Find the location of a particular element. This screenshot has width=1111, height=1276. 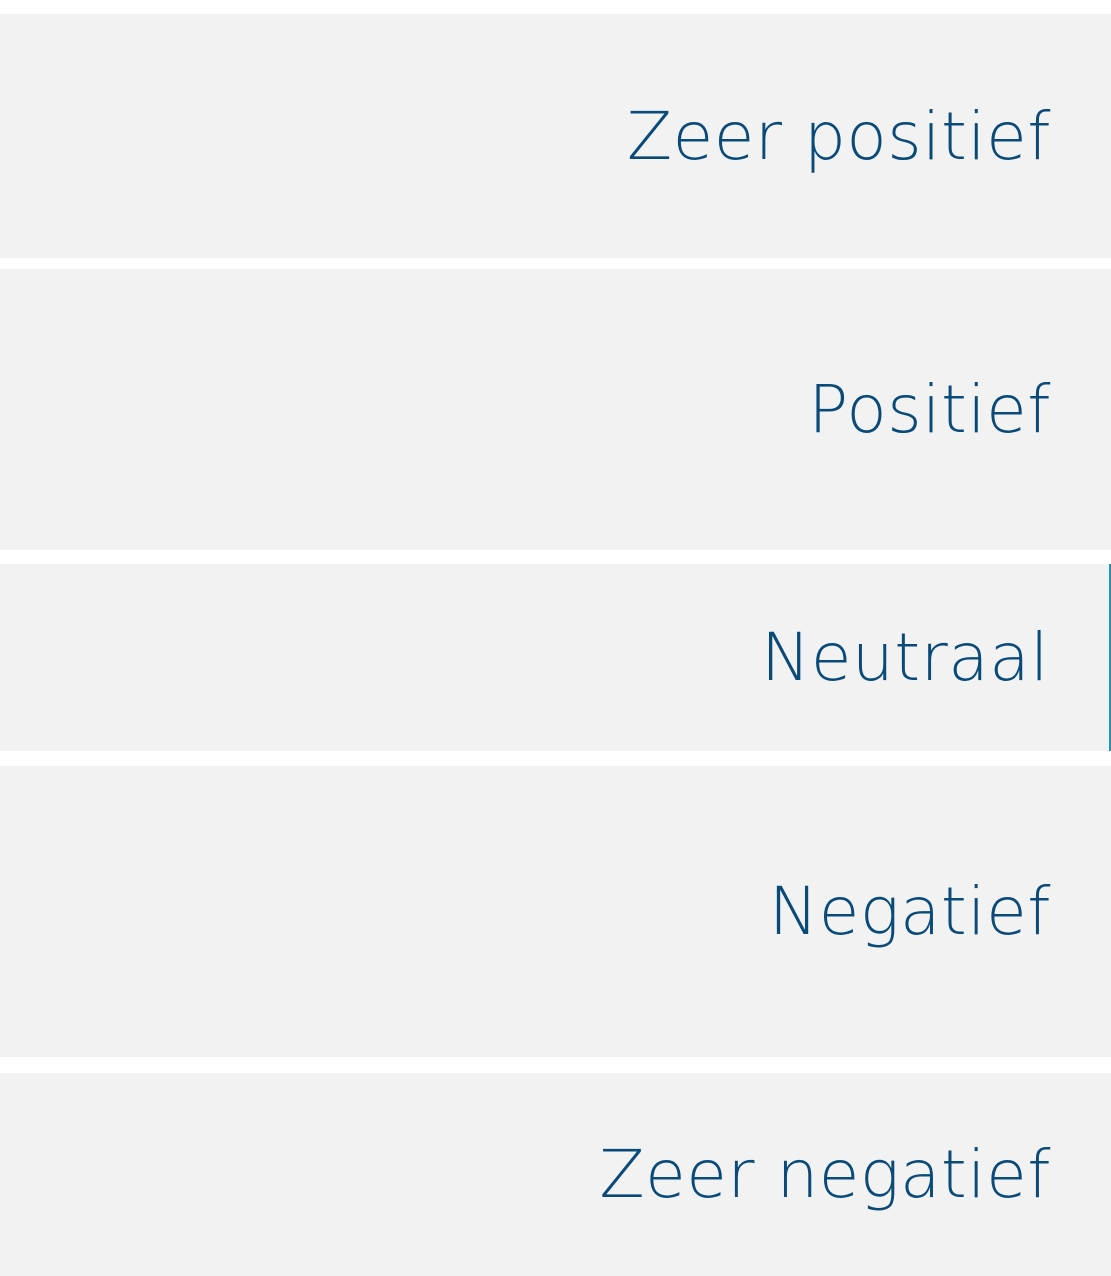

option-label: Positief is located at coordinates (929, 409).